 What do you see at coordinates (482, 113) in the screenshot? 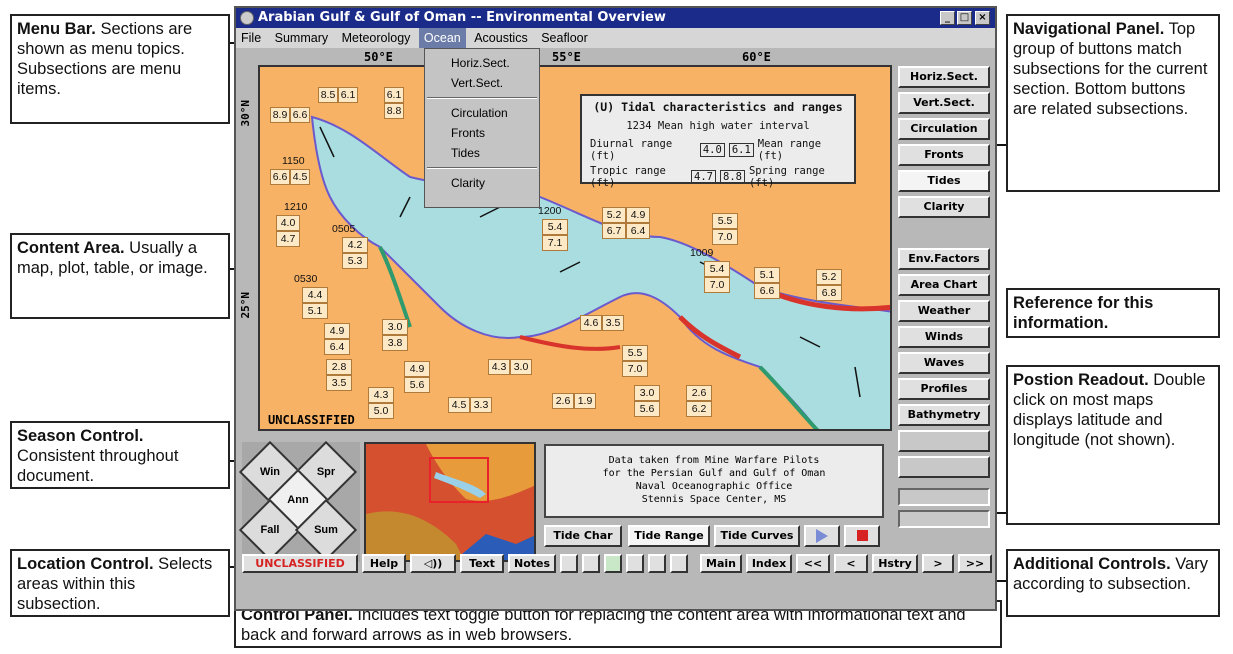
I see `menu-item-circulation: Circulation` at bounding box center [482, 113].